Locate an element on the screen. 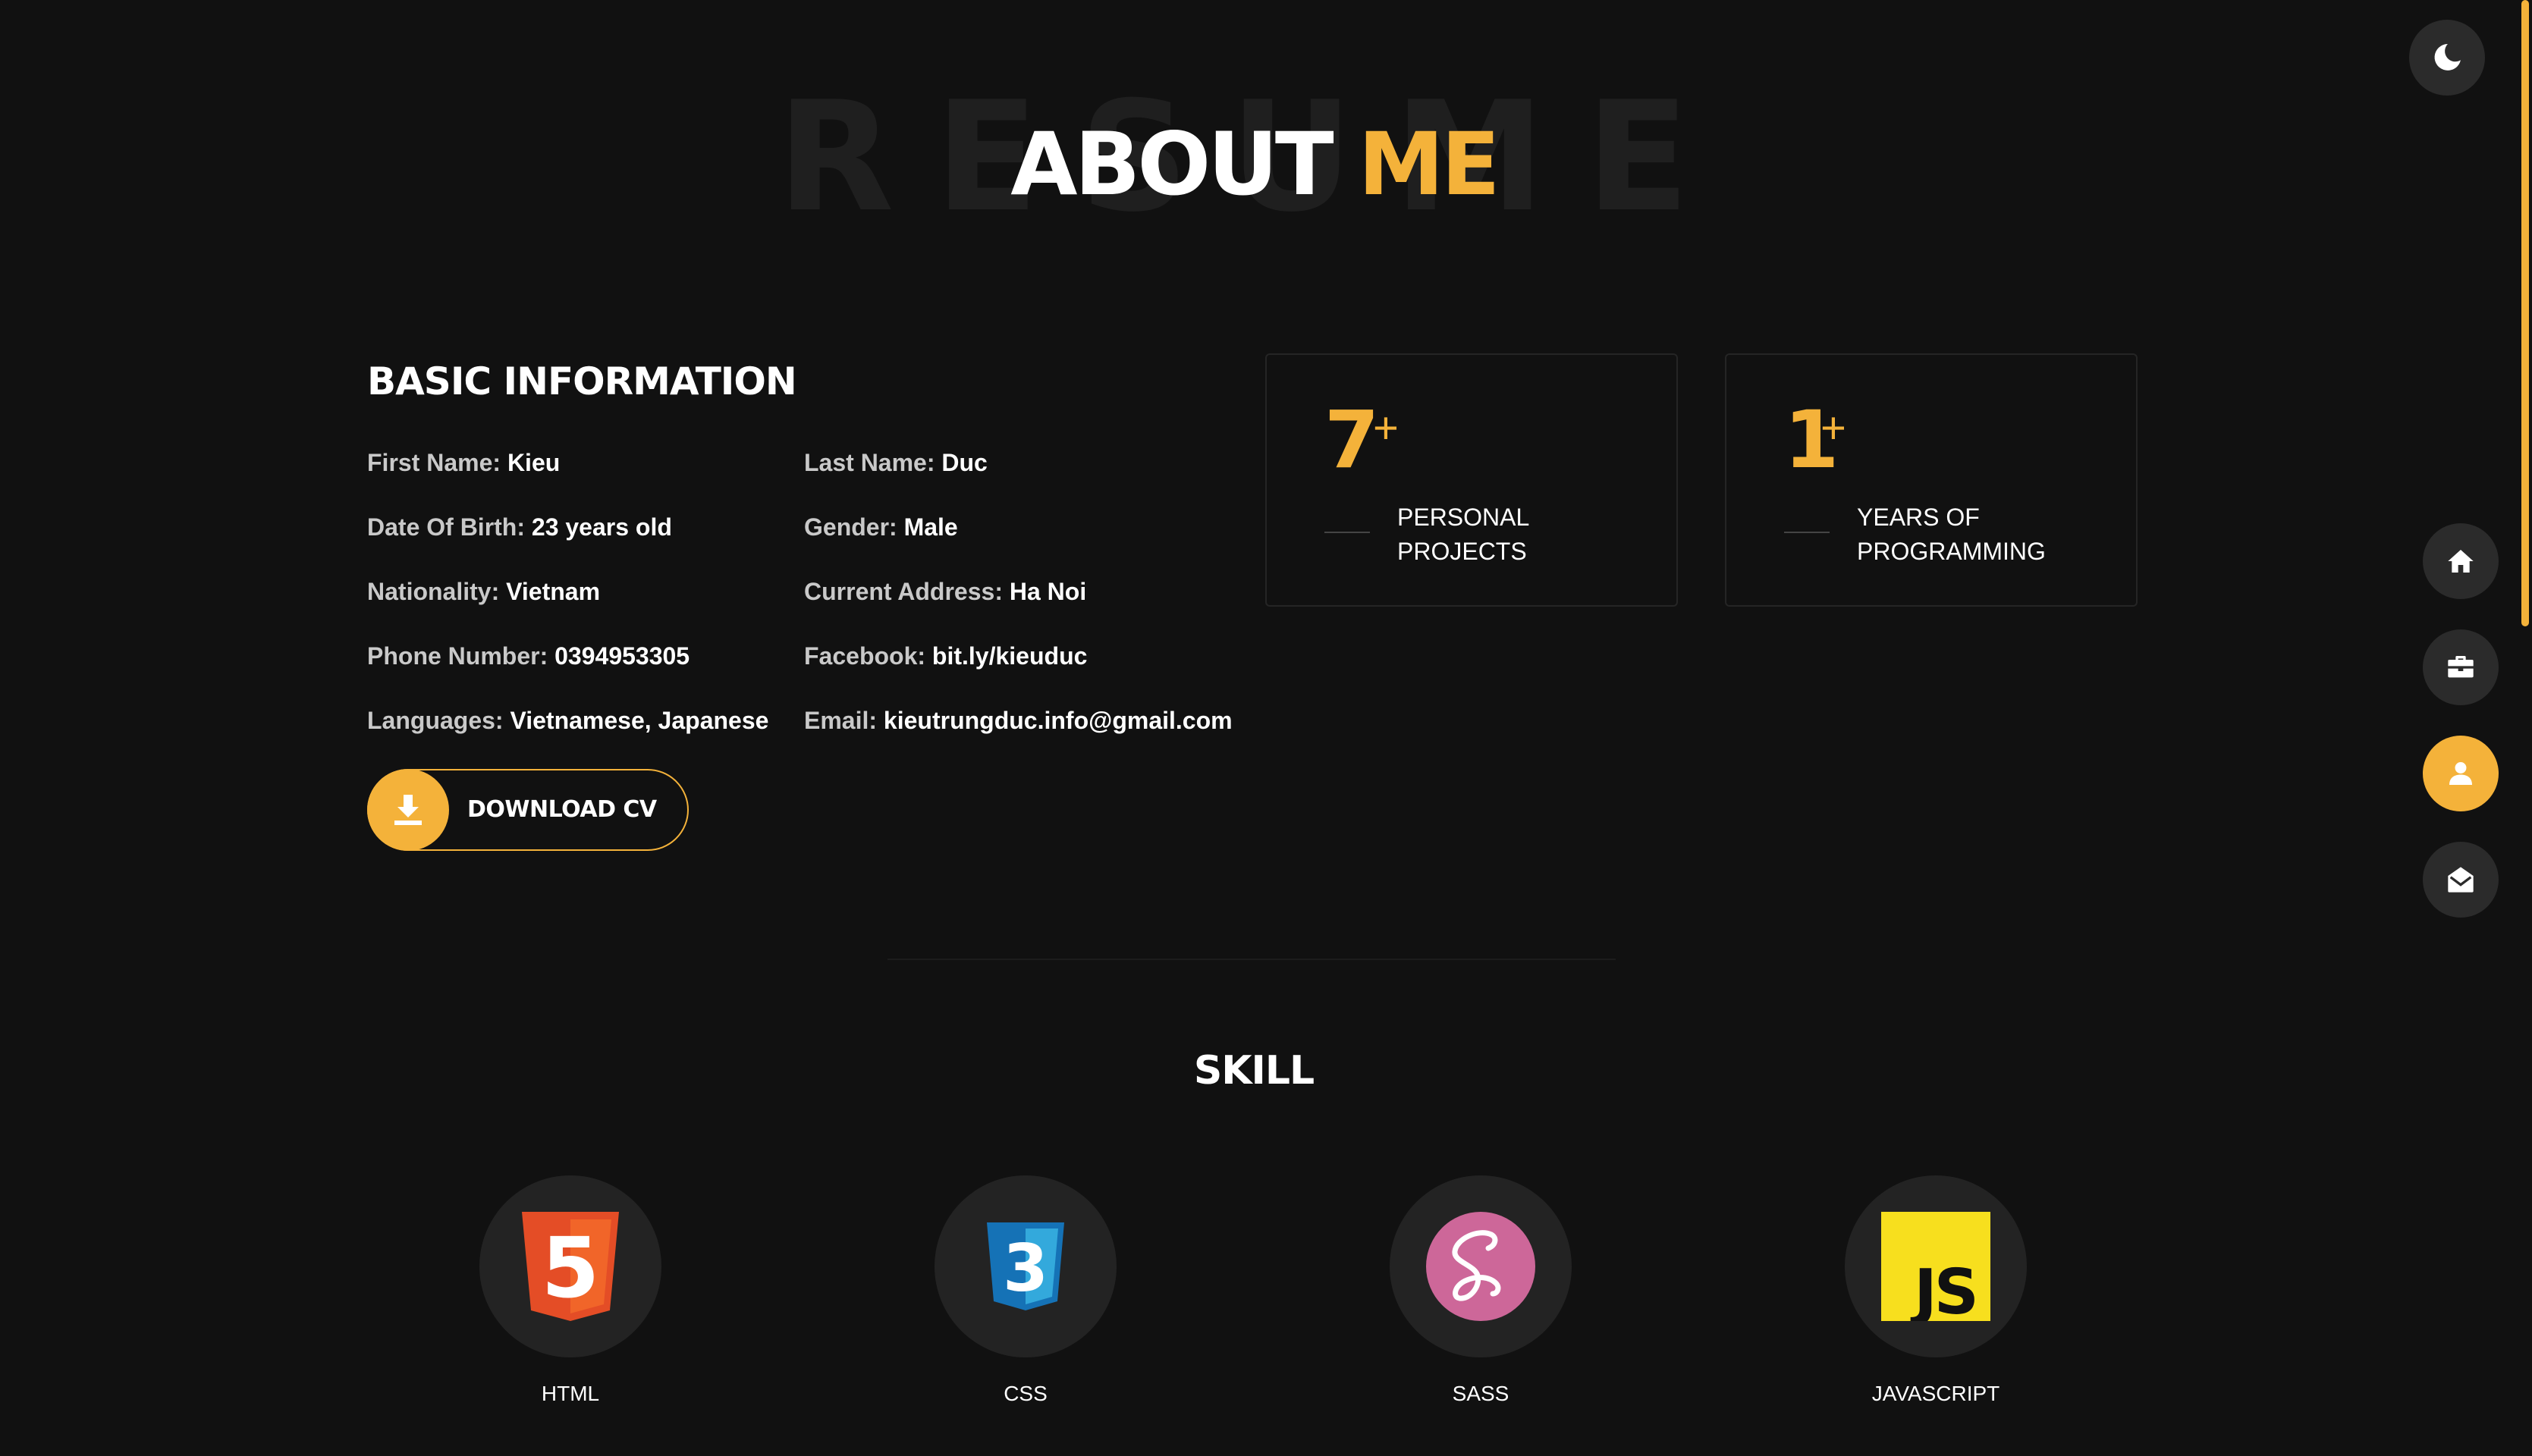  stat-label-line-2: PROJECTS is located at coordinates (1462, 551).